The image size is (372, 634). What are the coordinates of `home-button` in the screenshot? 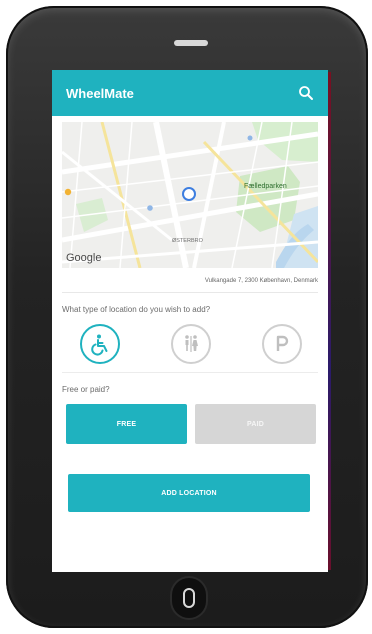 It's located at (189, 598).